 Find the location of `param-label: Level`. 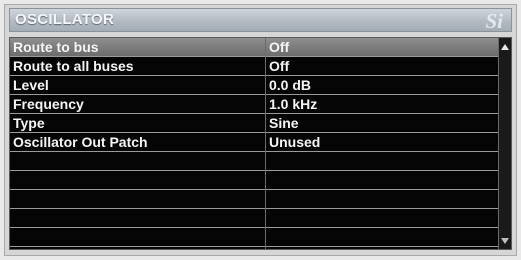

param-label: Level is located at coordinates (31, 85).